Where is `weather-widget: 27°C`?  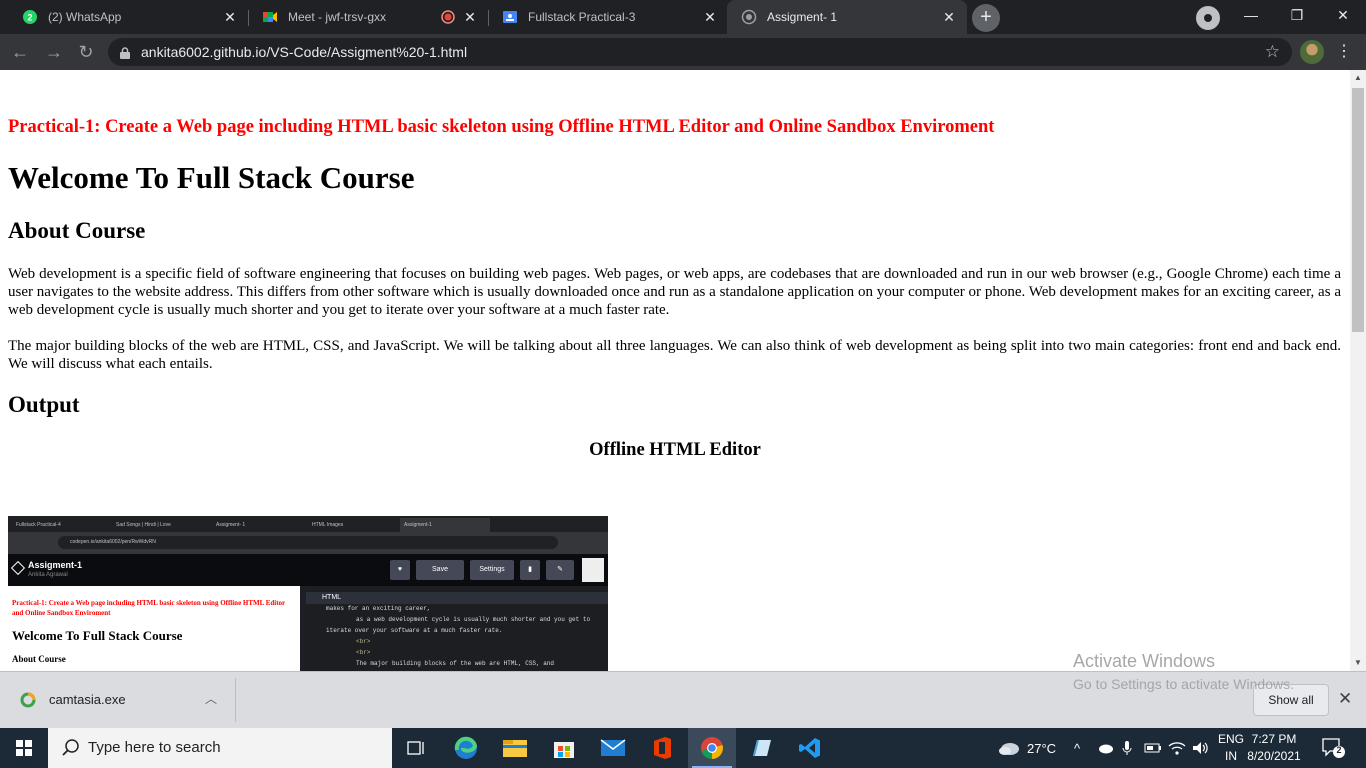
weather-widget: 27°C is located at coordinates (1027, 748).